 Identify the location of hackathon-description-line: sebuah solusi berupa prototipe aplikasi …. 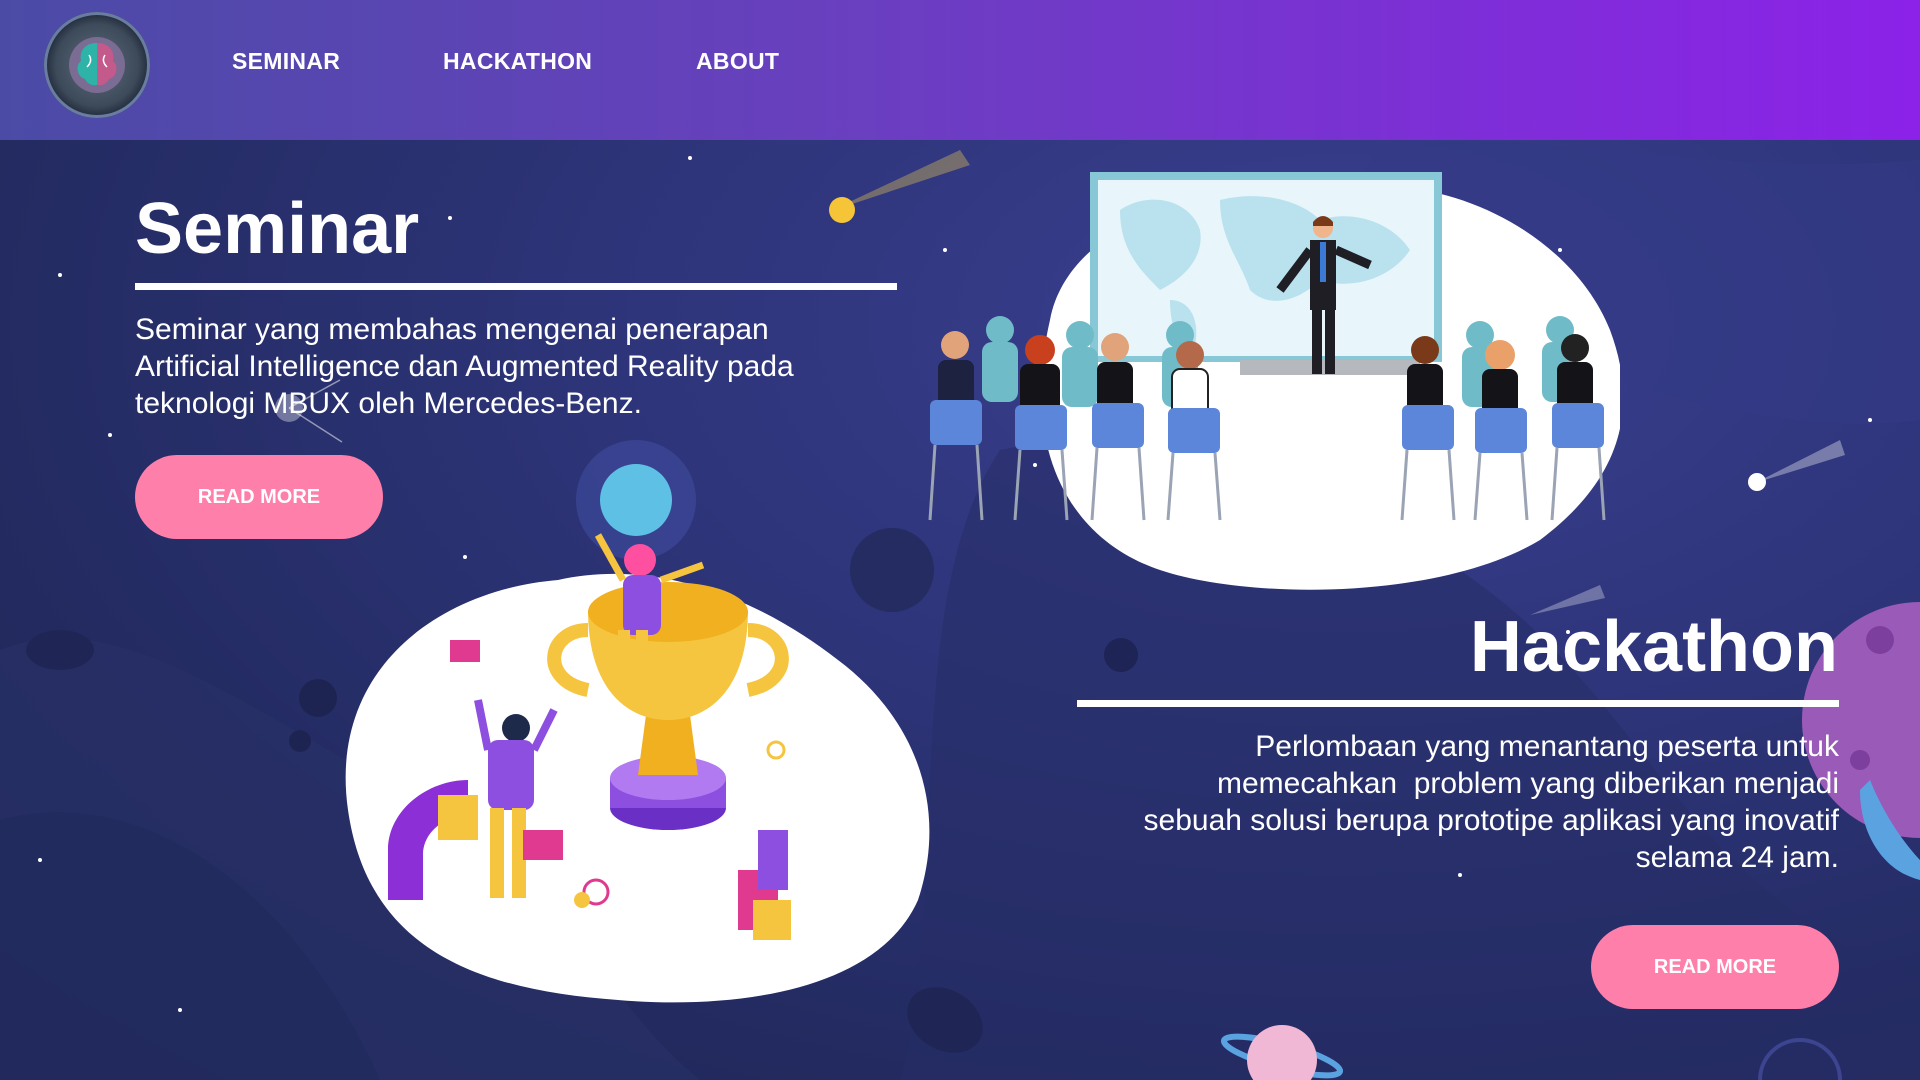
(1491, 820).